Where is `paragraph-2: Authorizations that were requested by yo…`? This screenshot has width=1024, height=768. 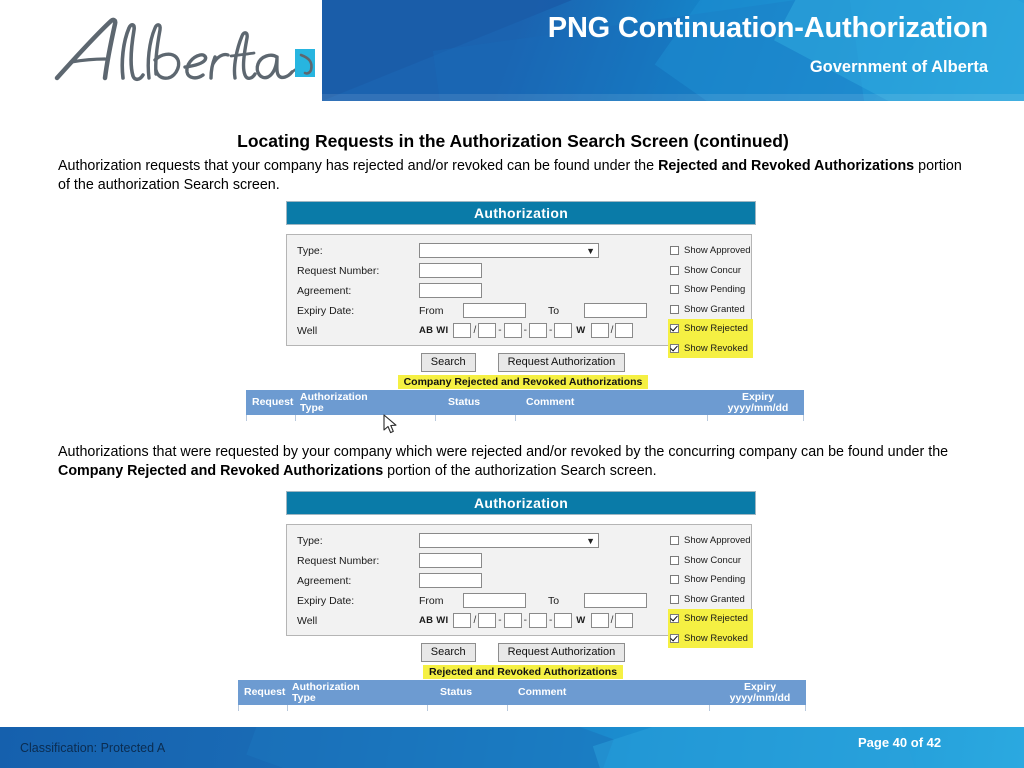 paragraph-2: Authorizations that were requested by yo… is located at coordinates (516, 462).